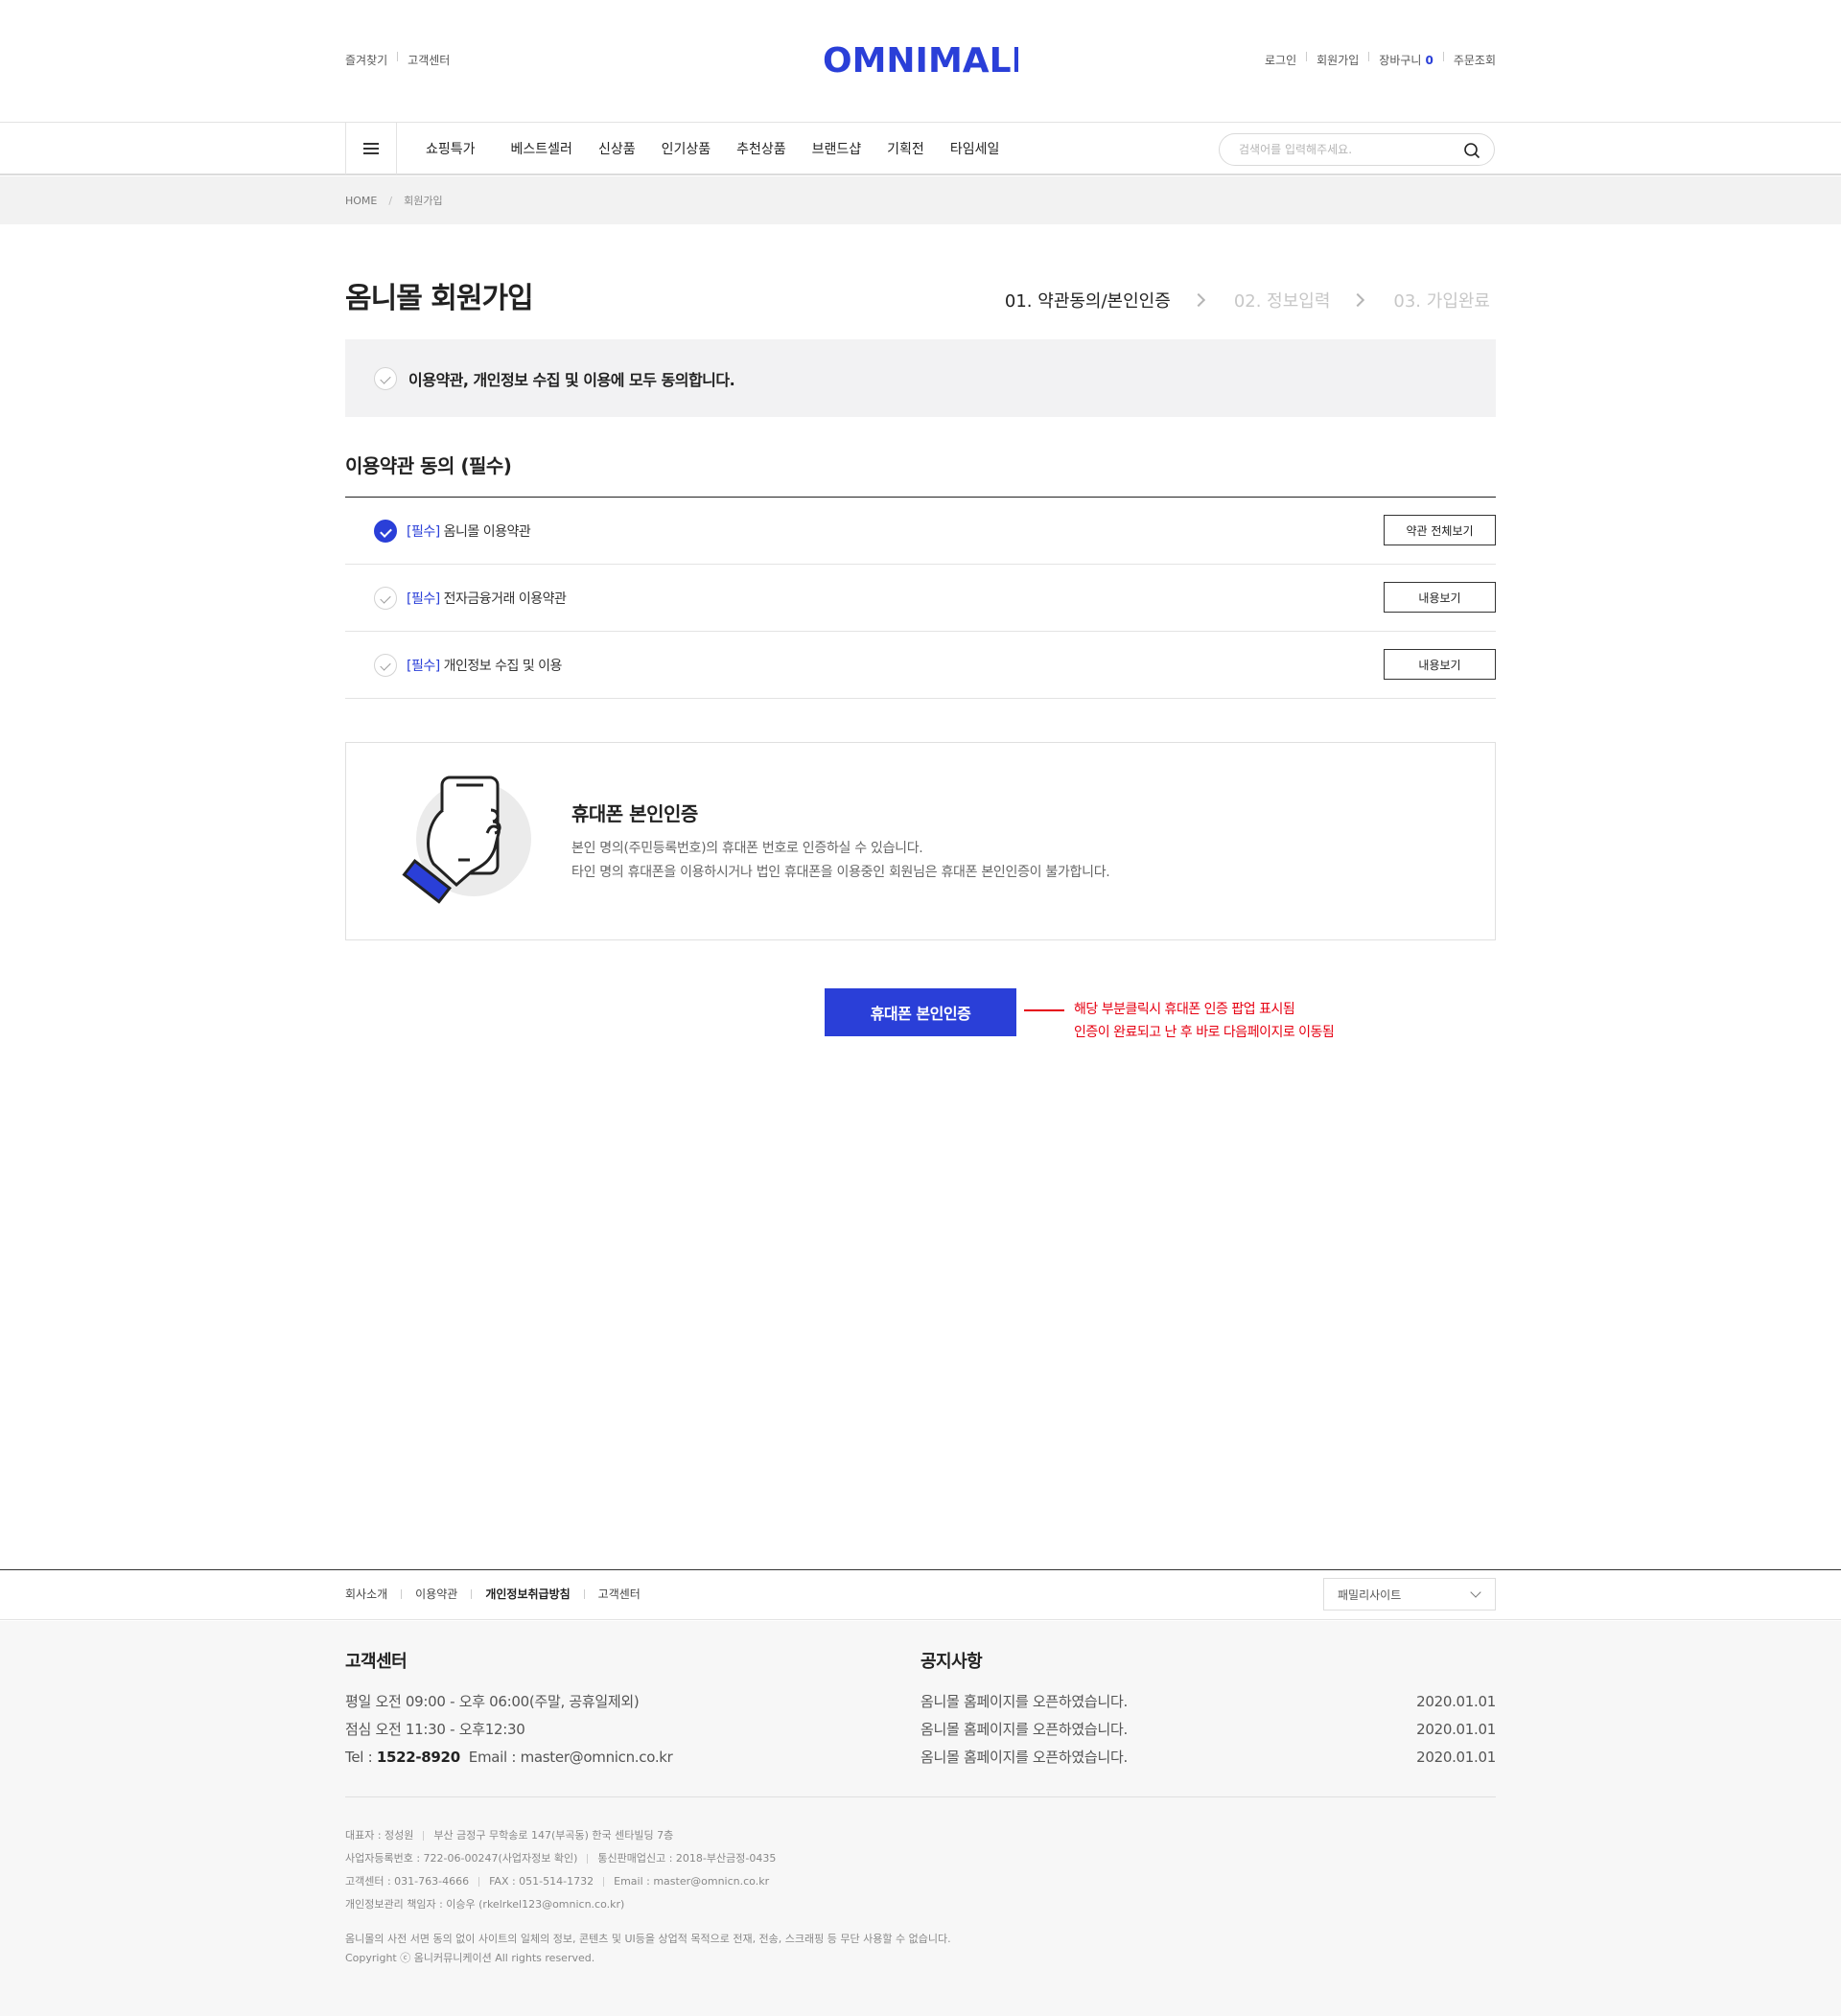 This screenshot has height=2016, width=1841. Describe the element at coordinates (761, 148) in the screenshot. I see `nav-item-recommended: 추천상품` at that location.